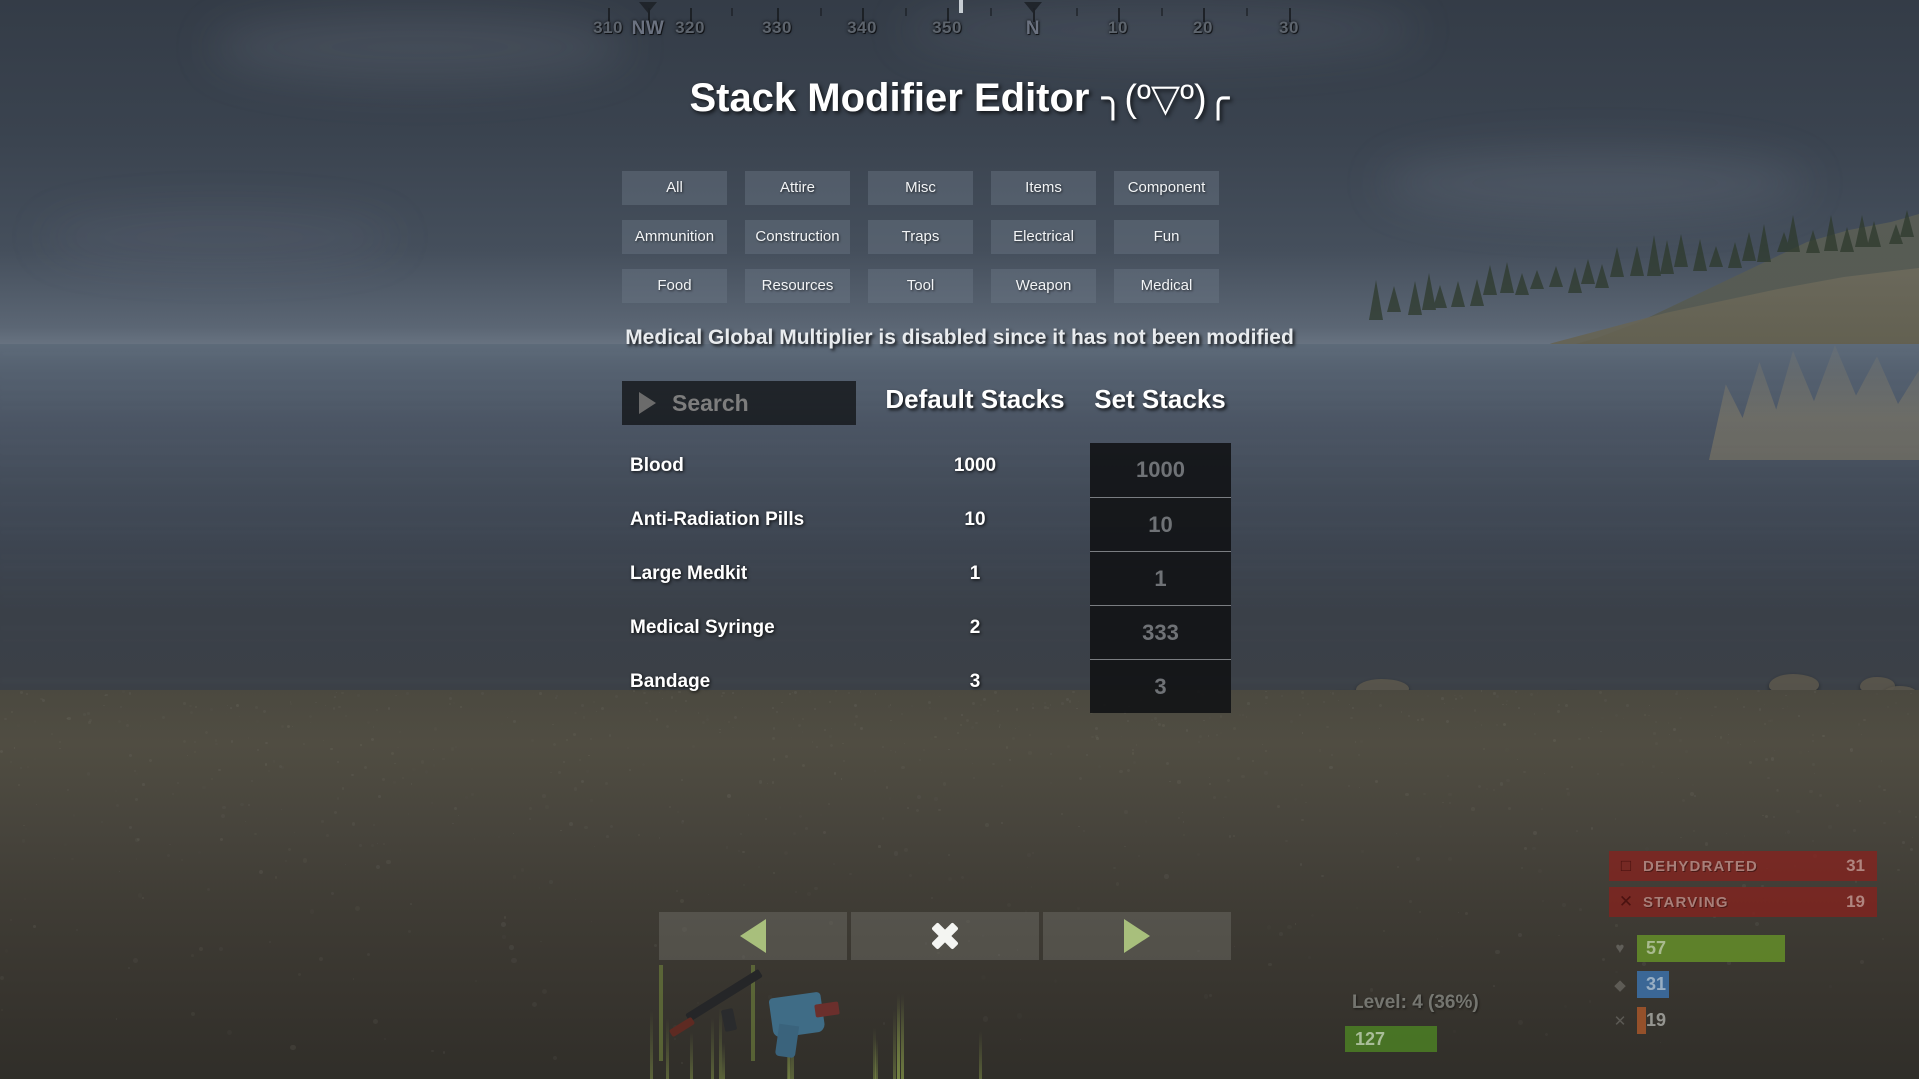 The height and width of the screenshot is (1079, 1919). I want to click on set-stack-placeholder: 3, so click(1160, 686).